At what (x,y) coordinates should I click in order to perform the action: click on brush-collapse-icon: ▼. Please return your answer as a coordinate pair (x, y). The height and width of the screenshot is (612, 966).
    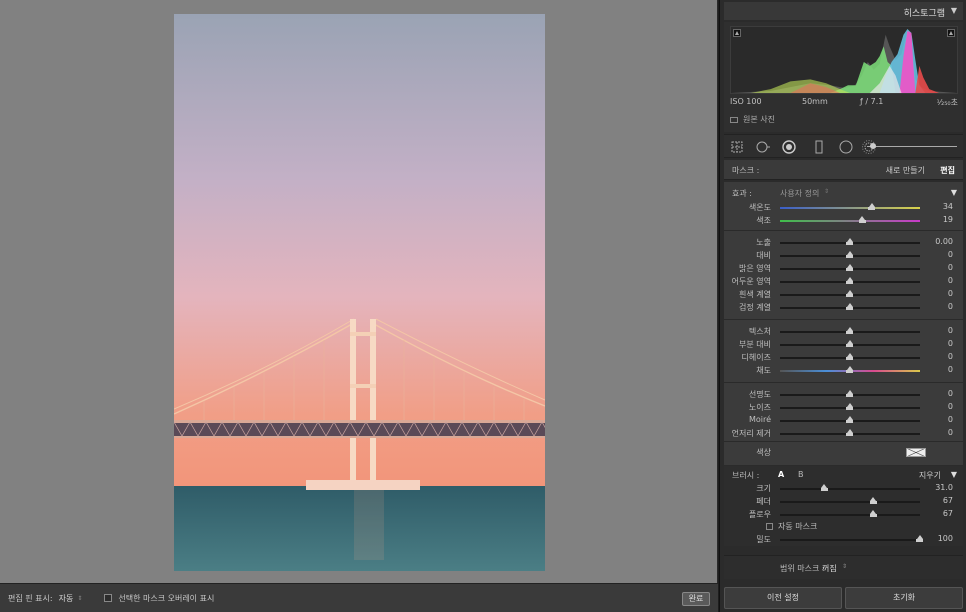
    Looking at the image, I should click on (954, 474).